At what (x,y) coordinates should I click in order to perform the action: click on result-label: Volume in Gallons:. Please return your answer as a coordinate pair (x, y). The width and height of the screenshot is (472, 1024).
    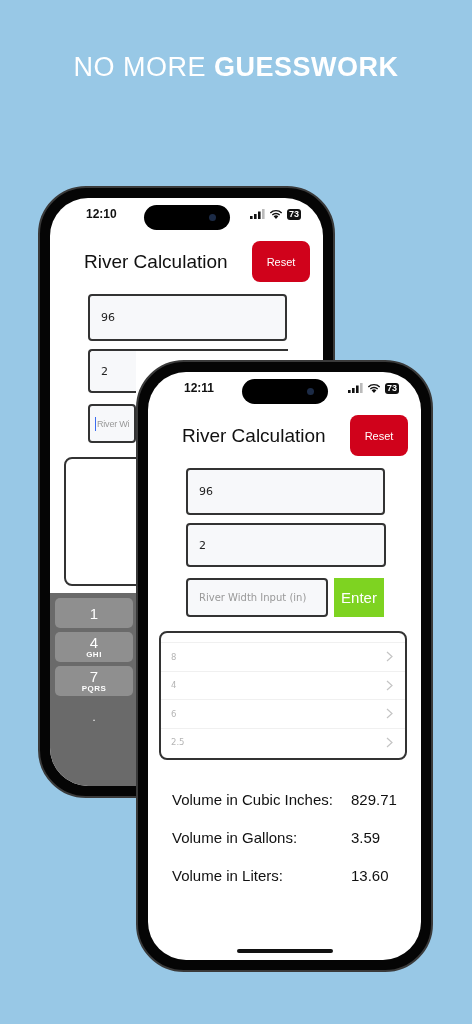
    Looking at the image, I should click on (235, 837).